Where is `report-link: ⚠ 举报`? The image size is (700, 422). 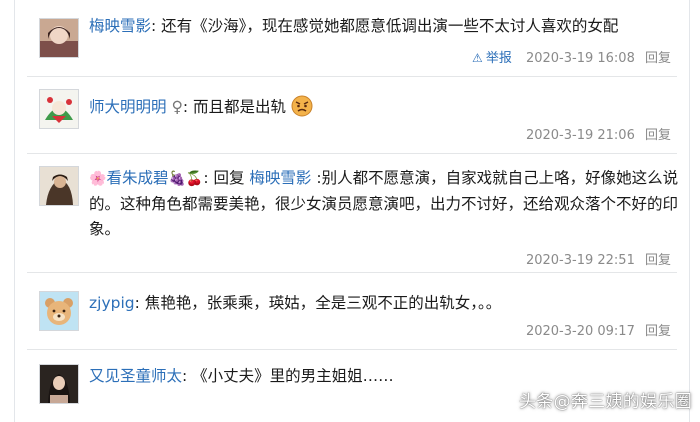
report-link: ⚠ 举报 is located at coordinates (492, 58).